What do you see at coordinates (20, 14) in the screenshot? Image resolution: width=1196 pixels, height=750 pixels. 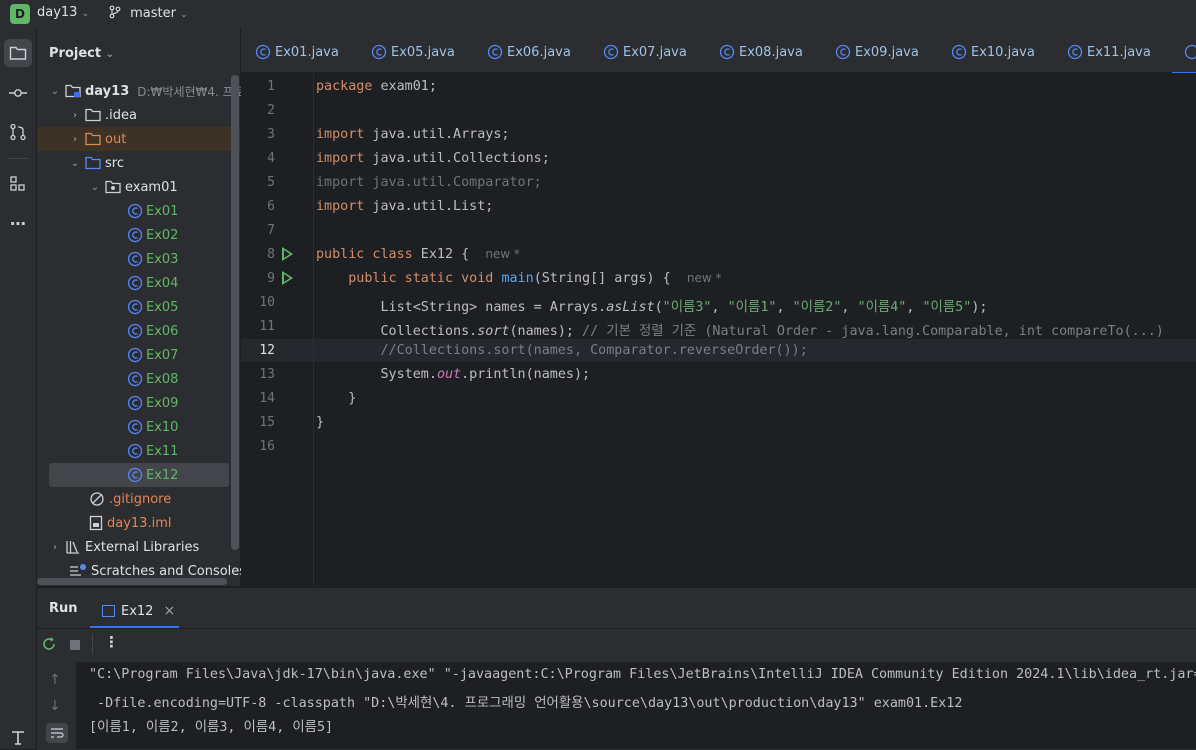 I see `project-badge: D` at bounding box center [20, 14].